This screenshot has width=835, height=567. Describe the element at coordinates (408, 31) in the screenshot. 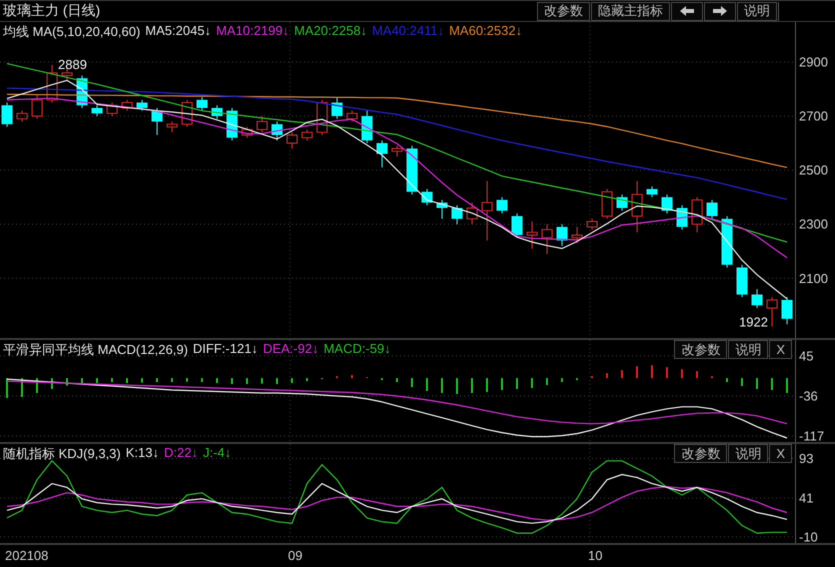

I see `legend-label: MA40:2411↓` at that location.